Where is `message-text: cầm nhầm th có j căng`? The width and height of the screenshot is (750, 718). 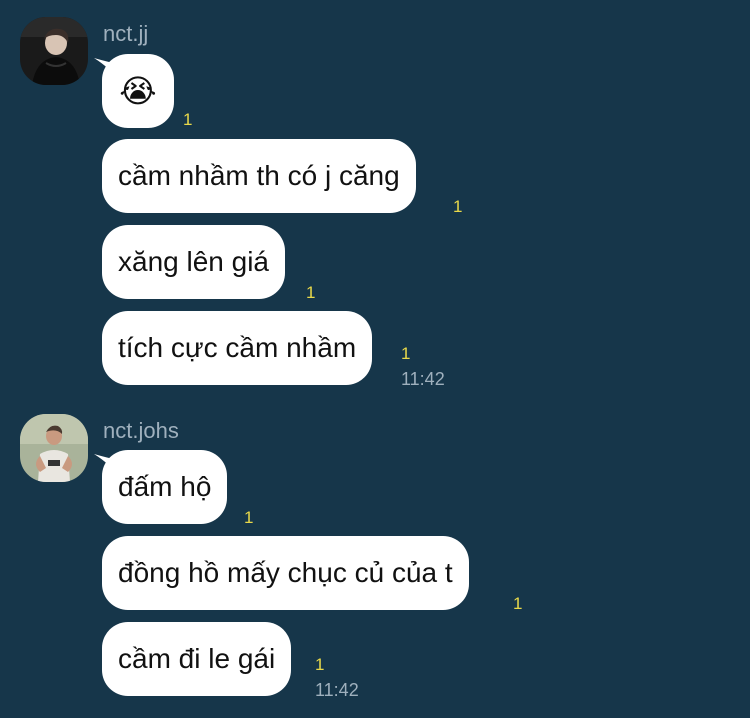
message-text: cầm nhầm th có j căng is located at coordinates (259, 175).